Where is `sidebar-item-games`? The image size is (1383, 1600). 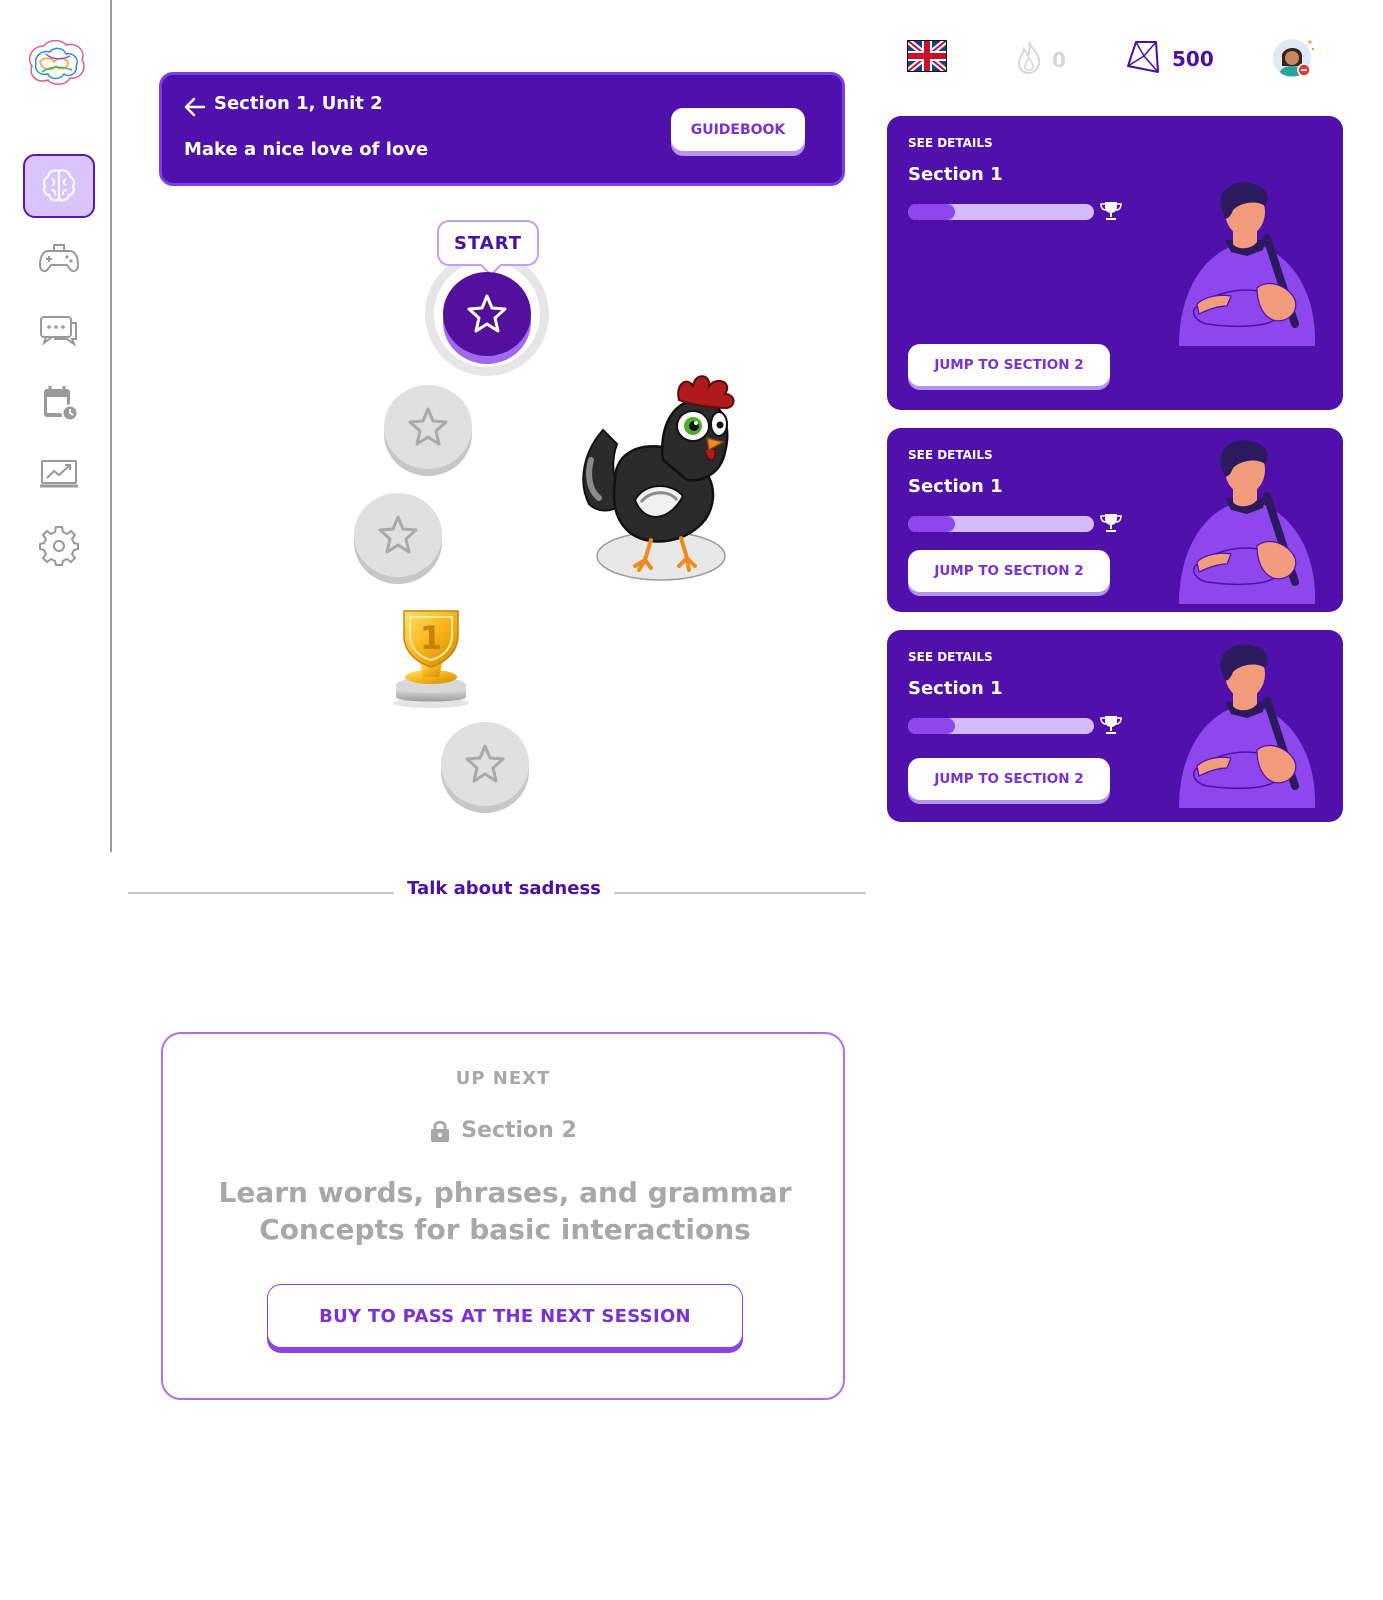
sidebar-item-games is located at coordinates (59, 258).